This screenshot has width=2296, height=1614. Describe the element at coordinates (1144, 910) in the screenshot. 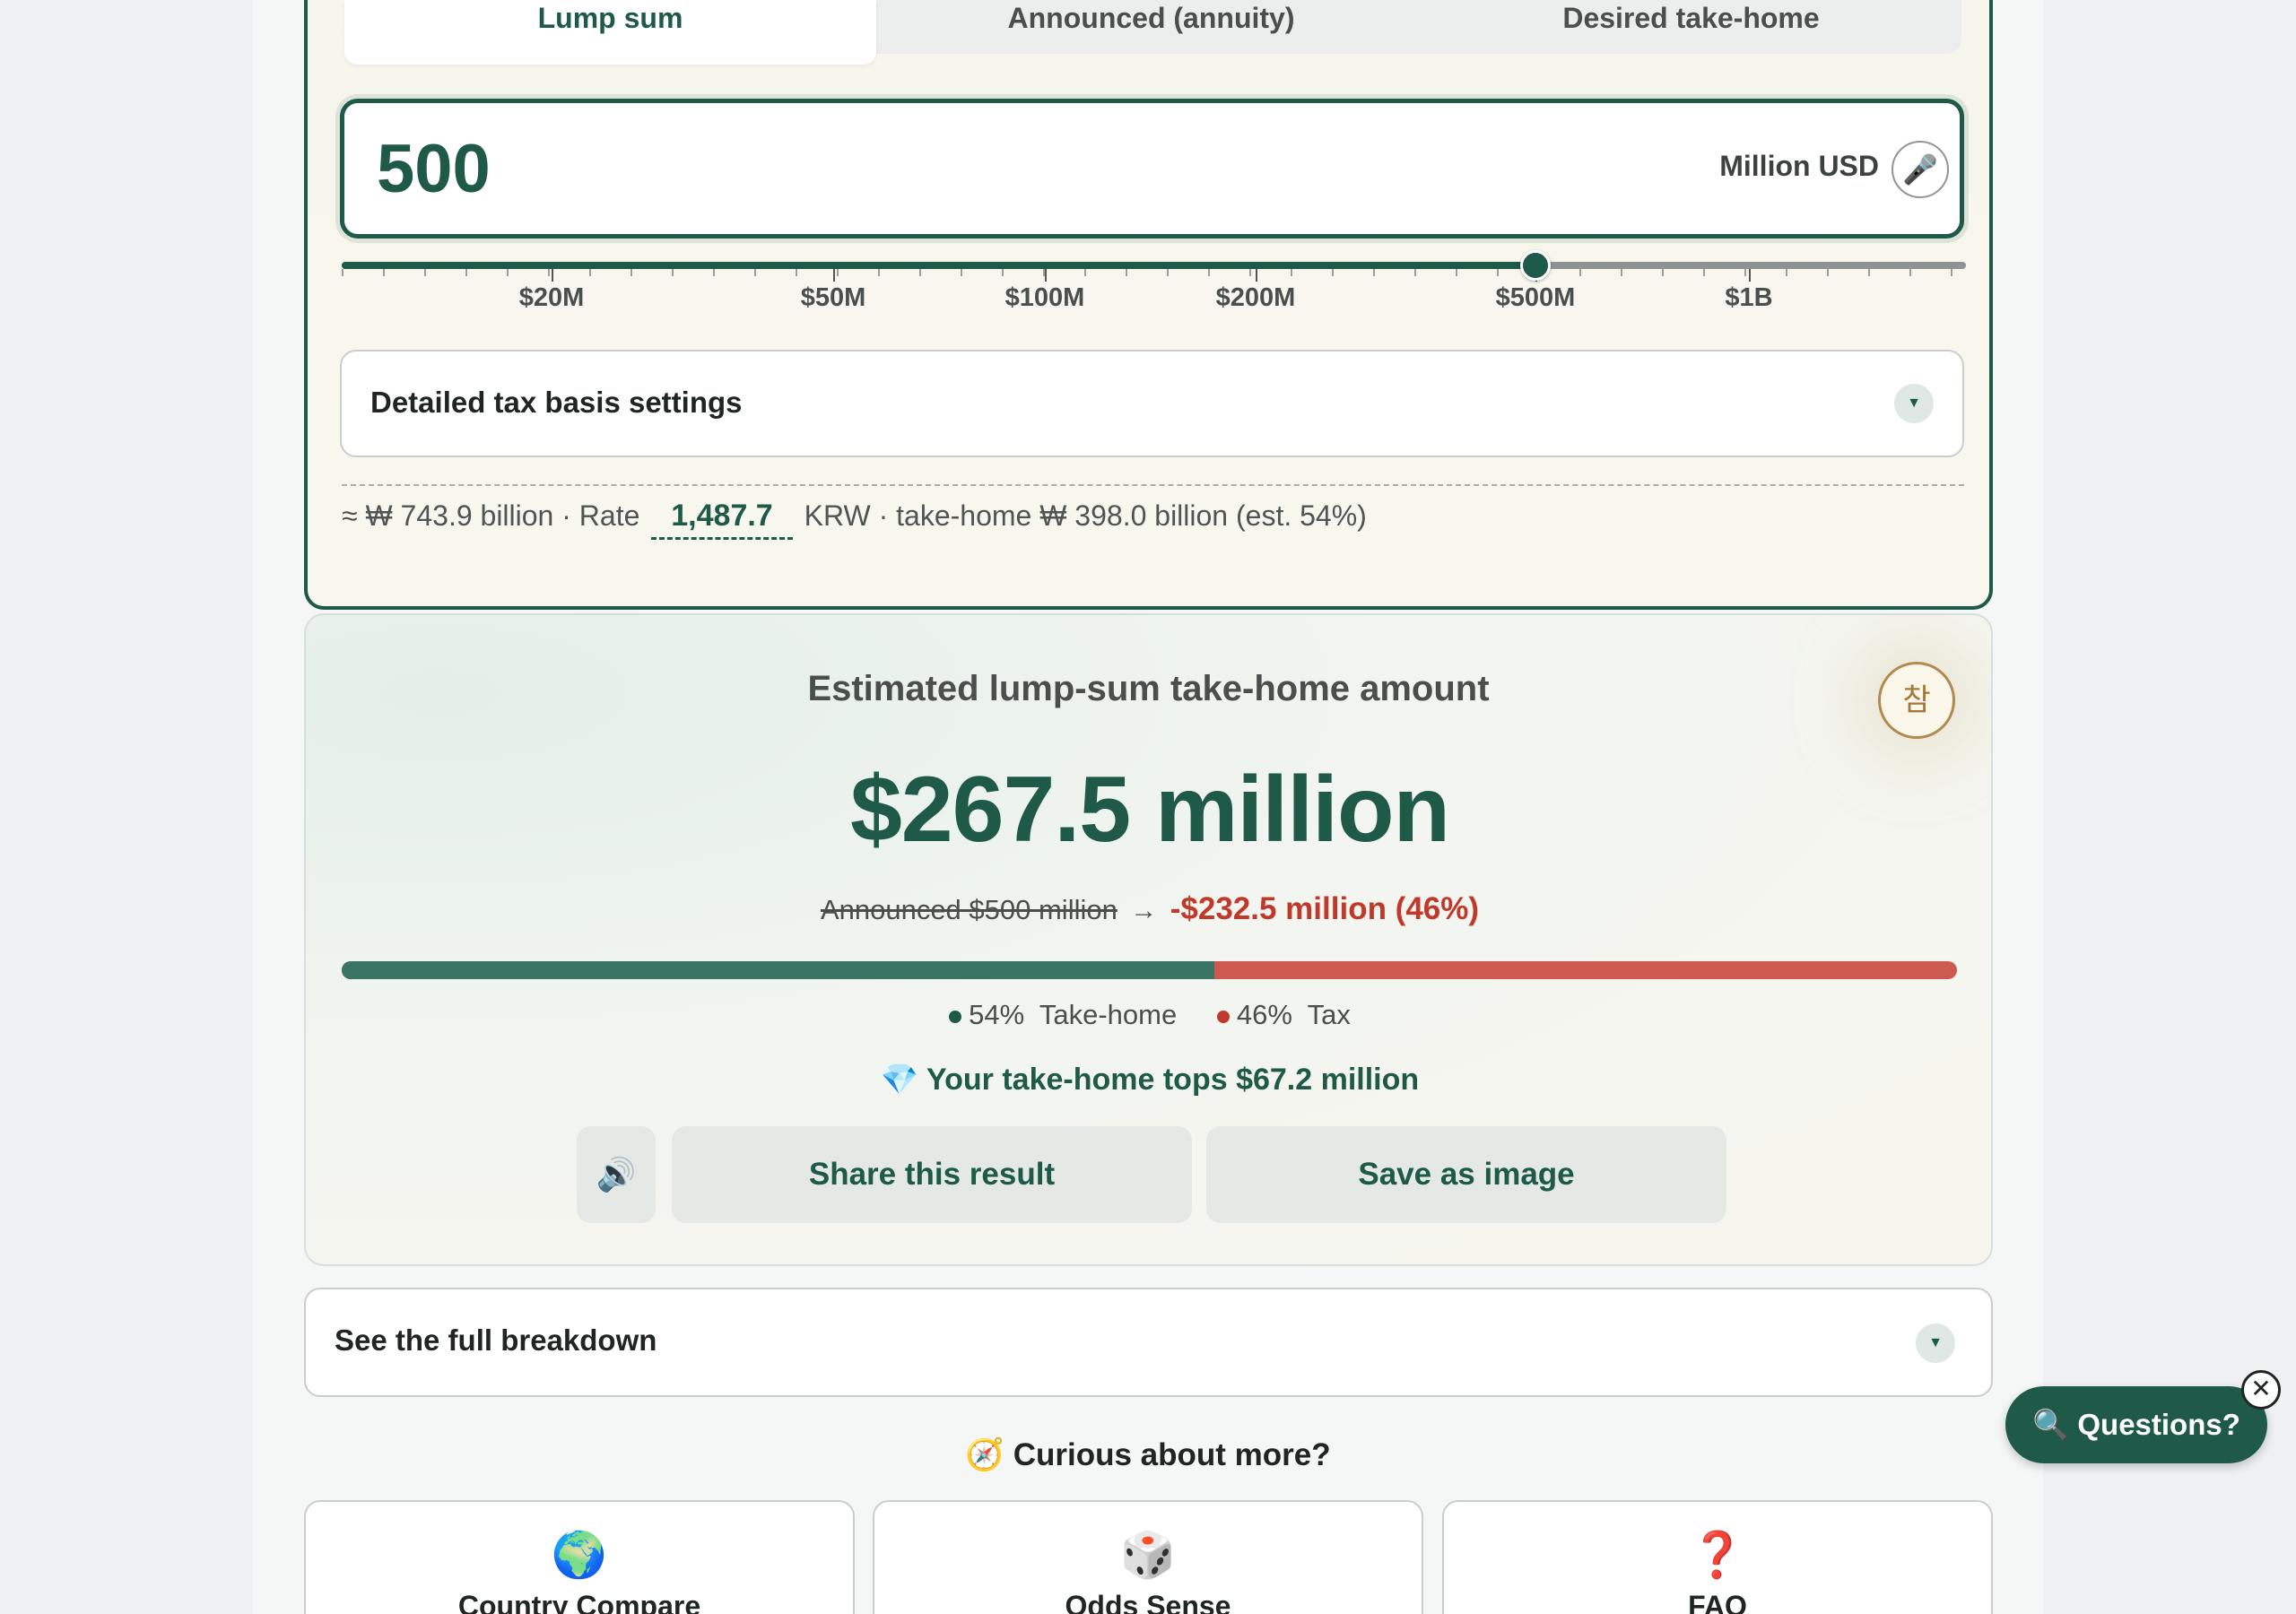

I see `arrow-right-icon: →` at that location.